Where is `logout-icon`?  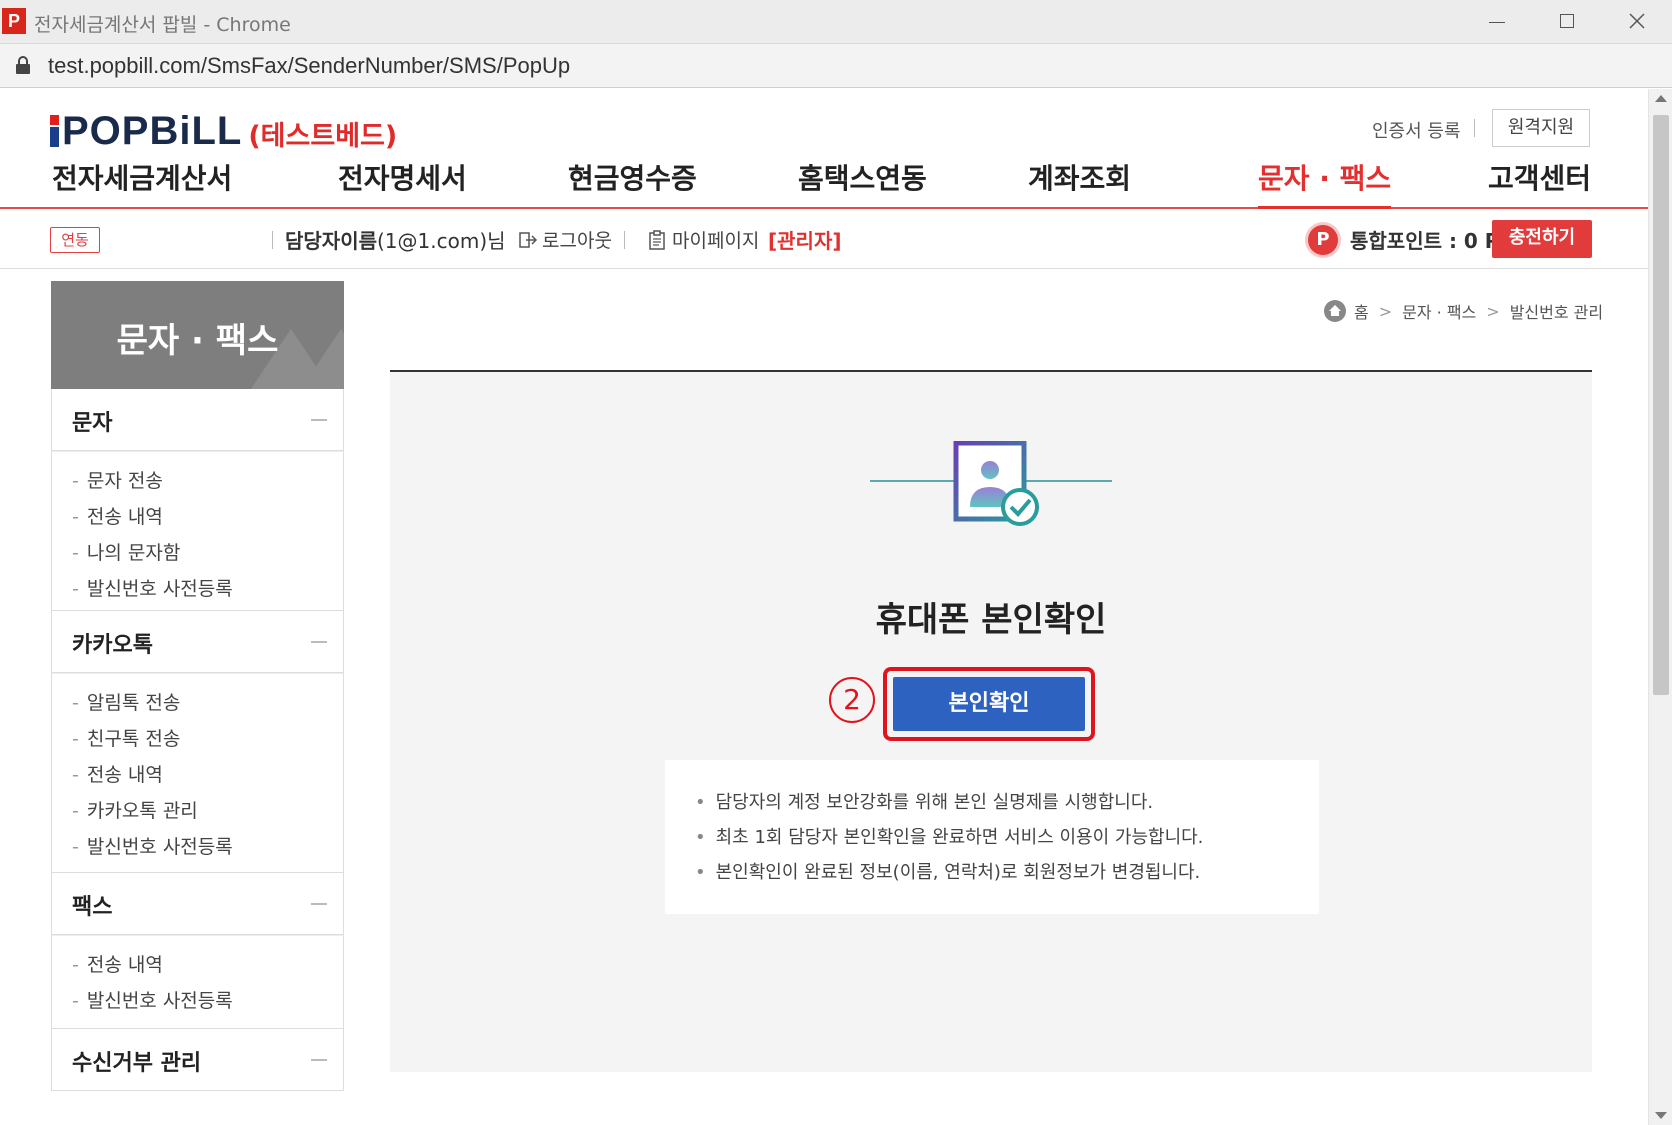
logout-icon is located at coordinates (528, 239).